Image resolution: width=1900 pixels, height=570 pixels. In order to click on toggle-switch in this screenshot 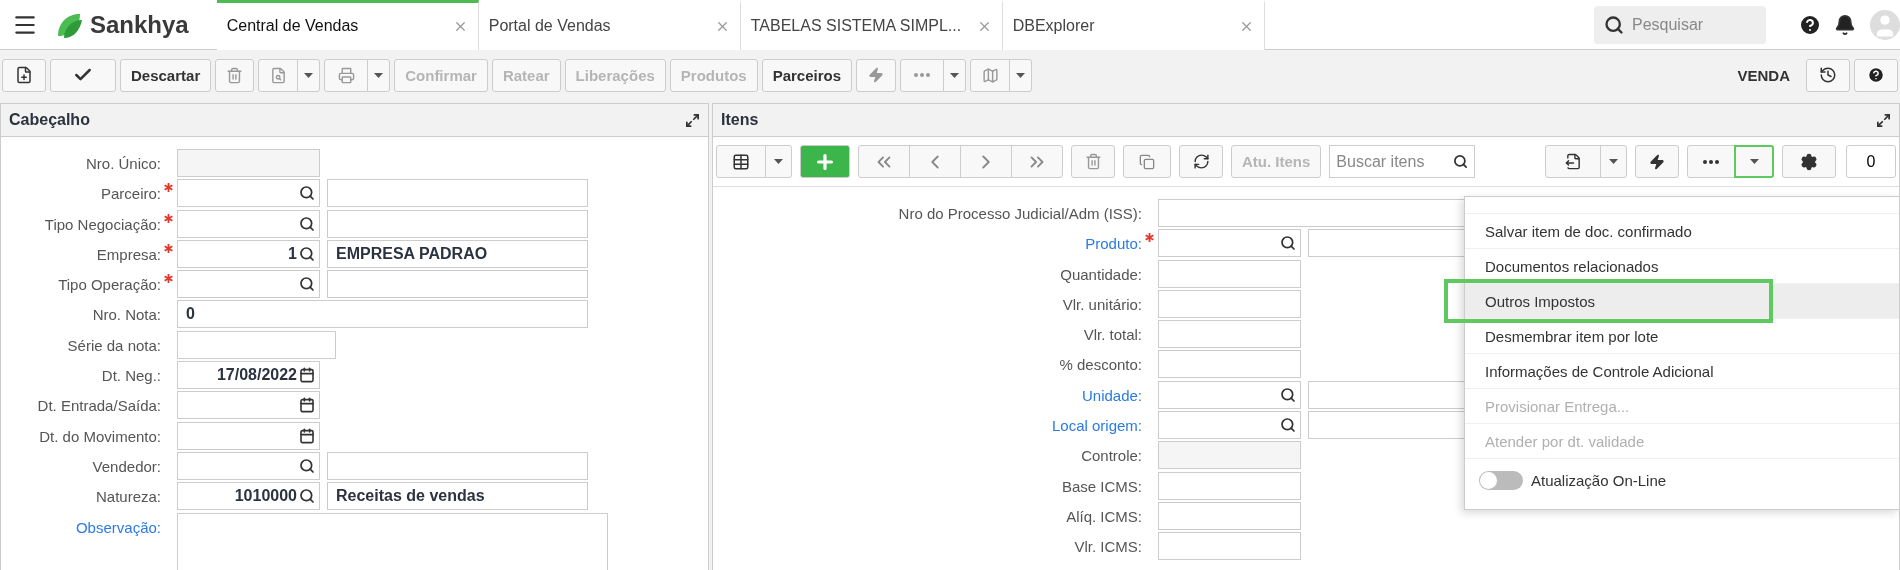, I will do `click(1501, 480)`.